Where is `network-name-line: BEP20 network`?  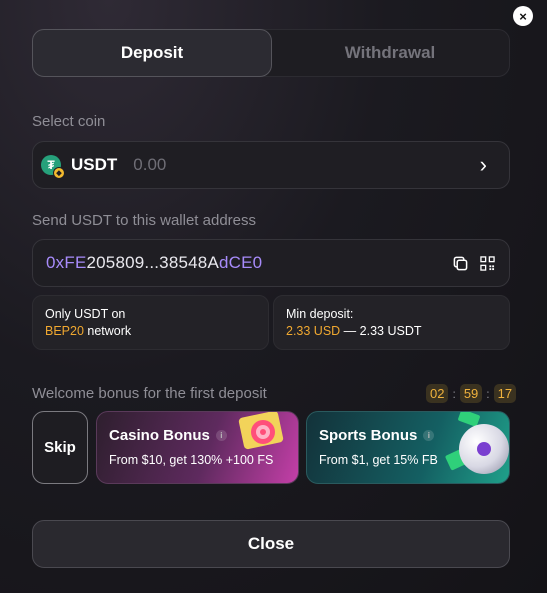
network-name-line: BEP20 network is located at coordinates (88, 331).